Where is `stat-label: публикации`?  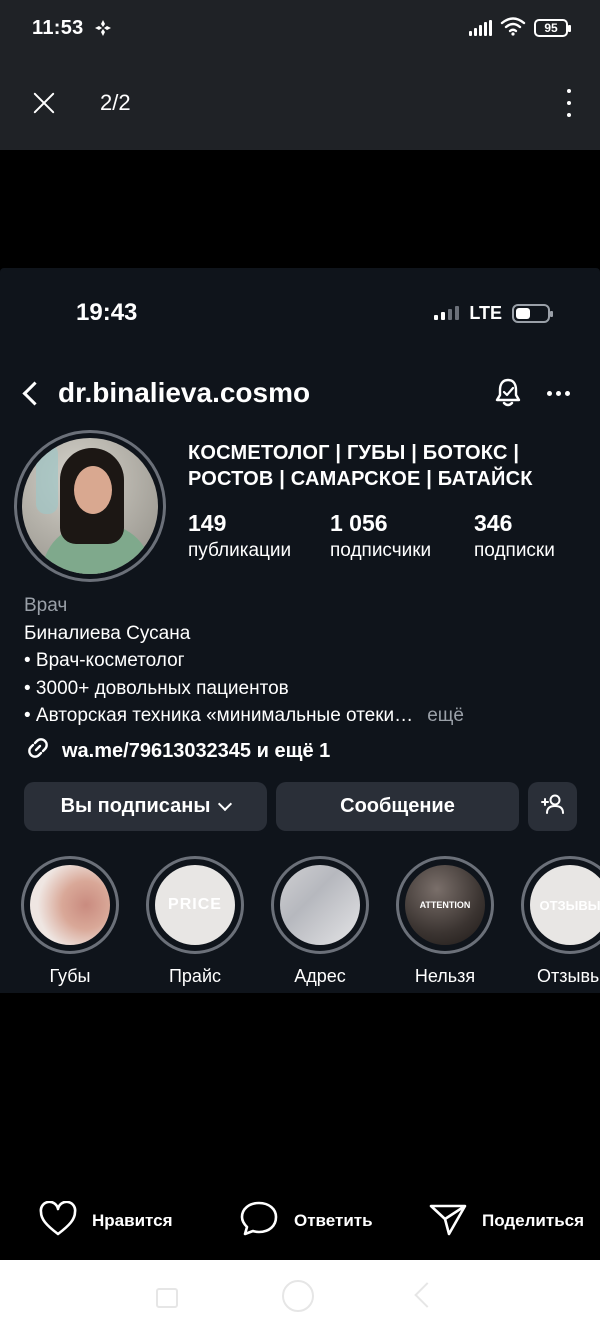
stat-label: публикации is located at coordinates (240, 550).